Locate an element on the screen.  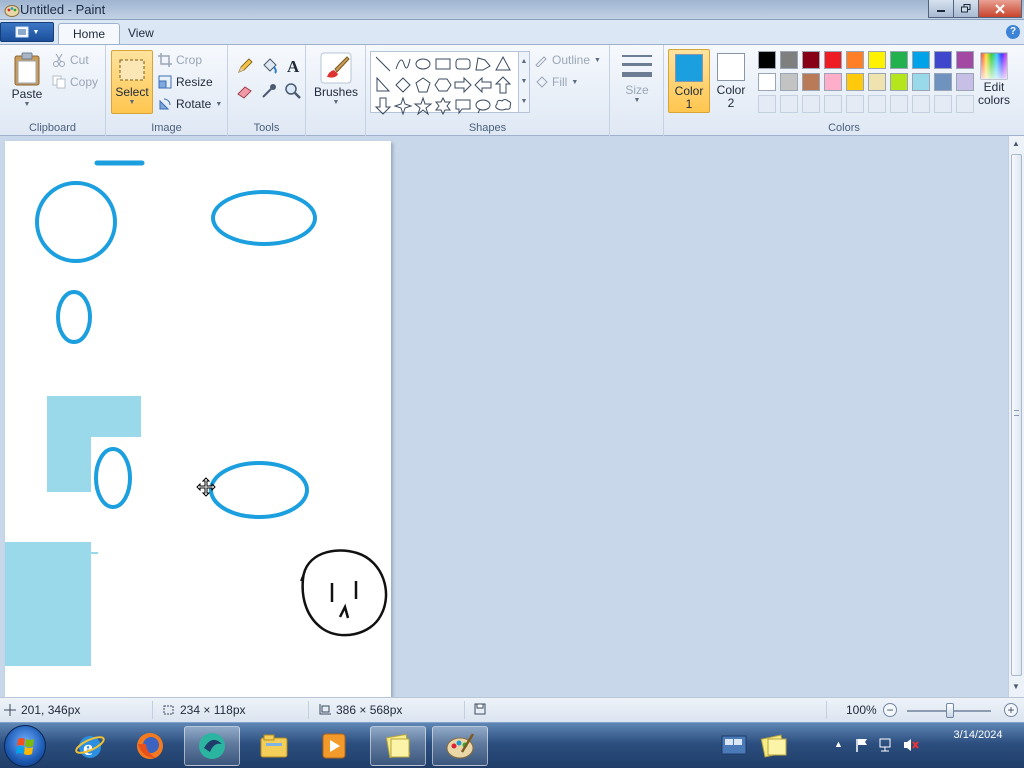
app-menu-button: ▼ is located at coordinates (27, 32).